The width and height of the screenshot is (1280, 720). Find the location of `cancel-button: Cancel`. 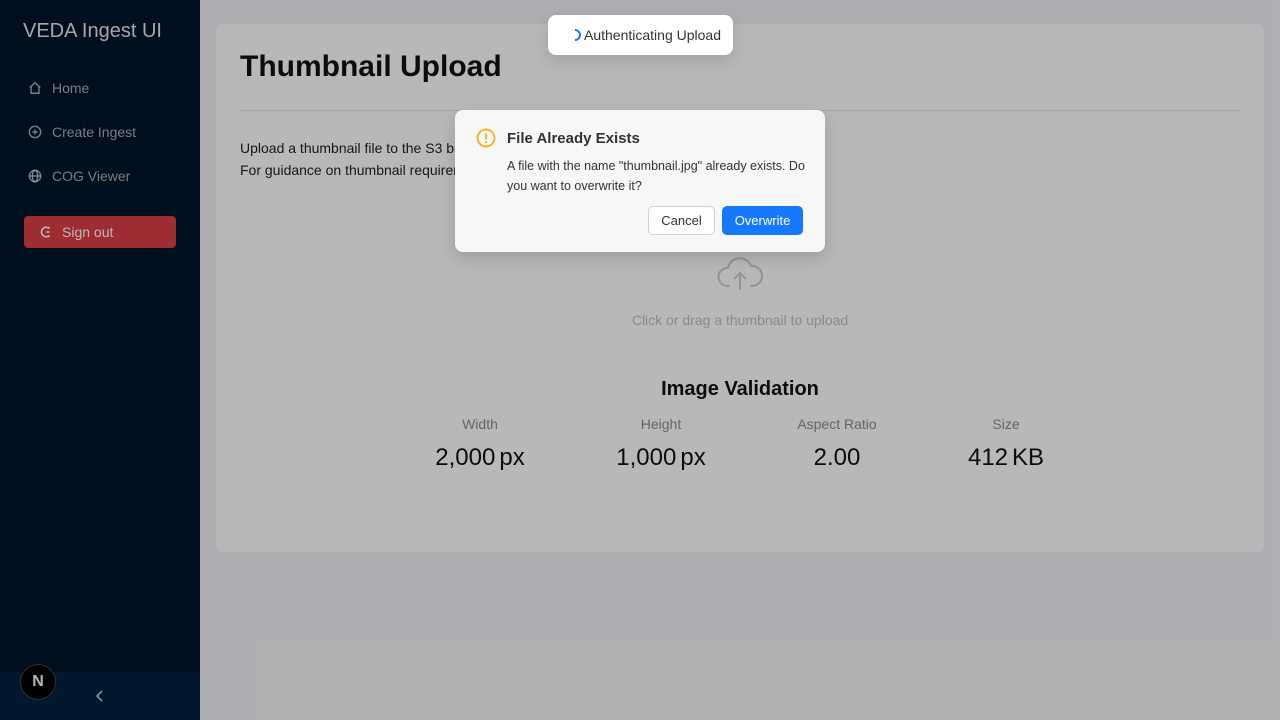

cancel-button: Cancel is located at coordinates (681, 220).